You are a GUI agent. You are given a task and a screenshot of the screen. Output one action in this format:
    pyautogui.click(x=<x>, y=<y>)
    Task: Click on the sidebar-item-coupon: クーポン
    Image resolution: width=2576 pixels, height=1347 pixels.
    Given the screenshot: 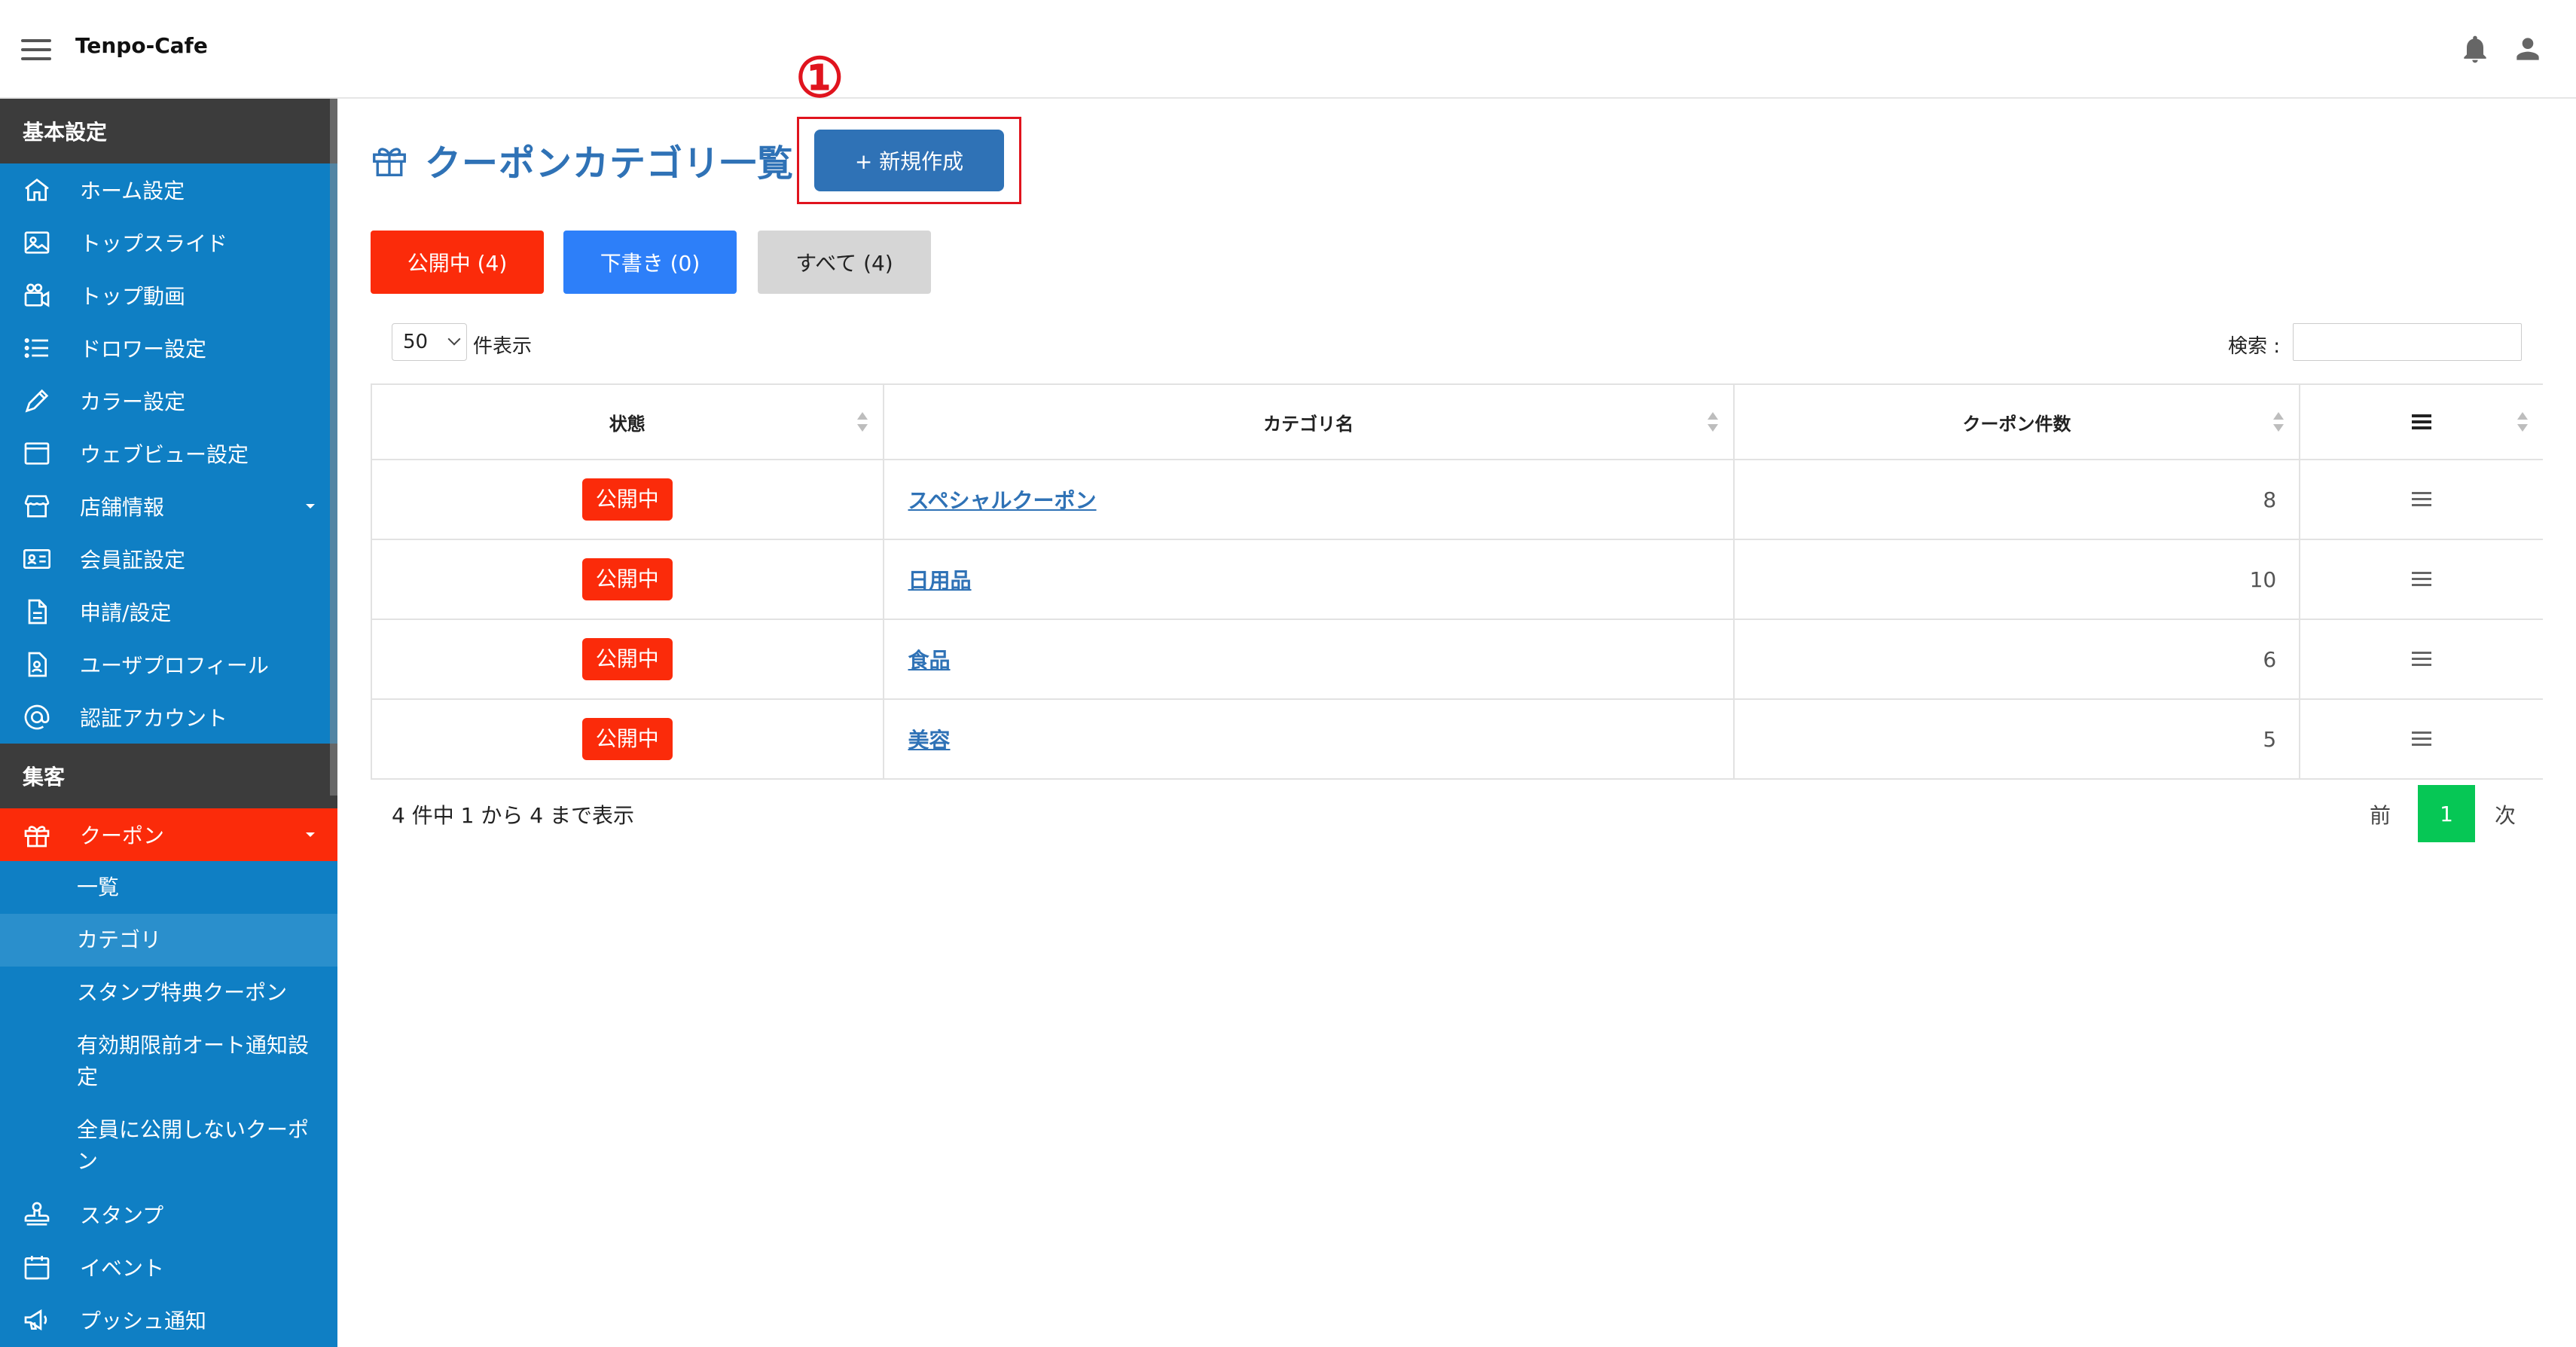 What is the action you would take?
    pyautogui.click(x=169, y=834)
    